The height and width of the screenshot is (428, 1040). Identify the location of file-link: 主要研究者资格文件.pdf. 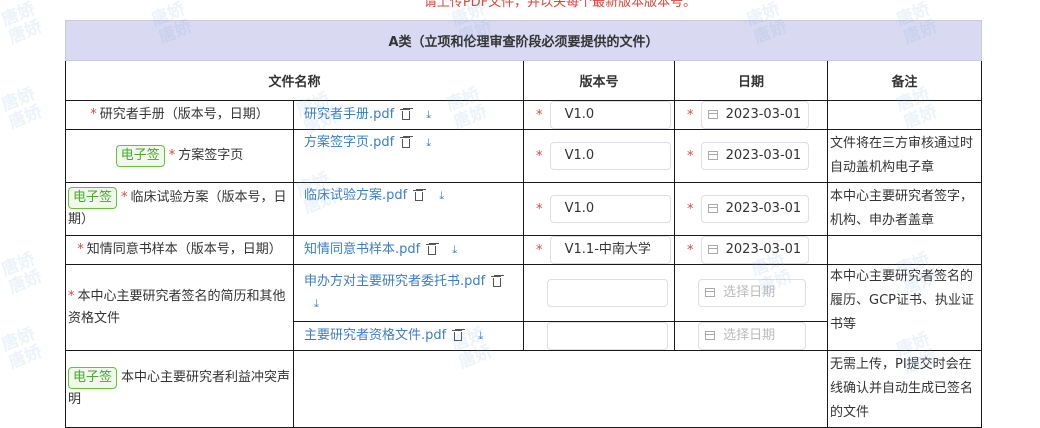
(375, 335).